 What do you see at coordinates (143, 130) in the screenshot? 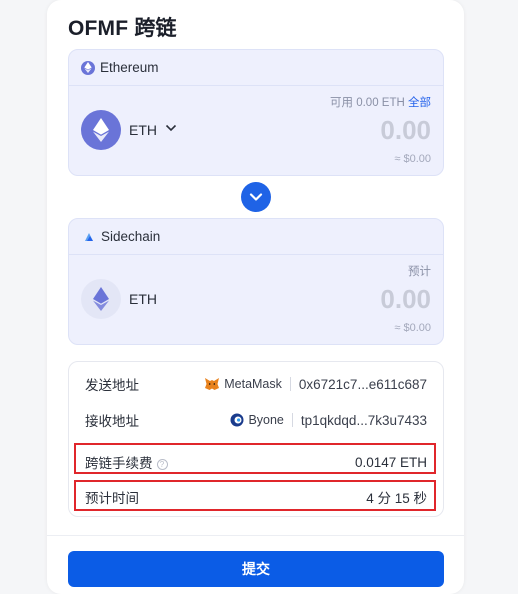
I see `from-token-select: ETH` at bounding box center [143, 130].